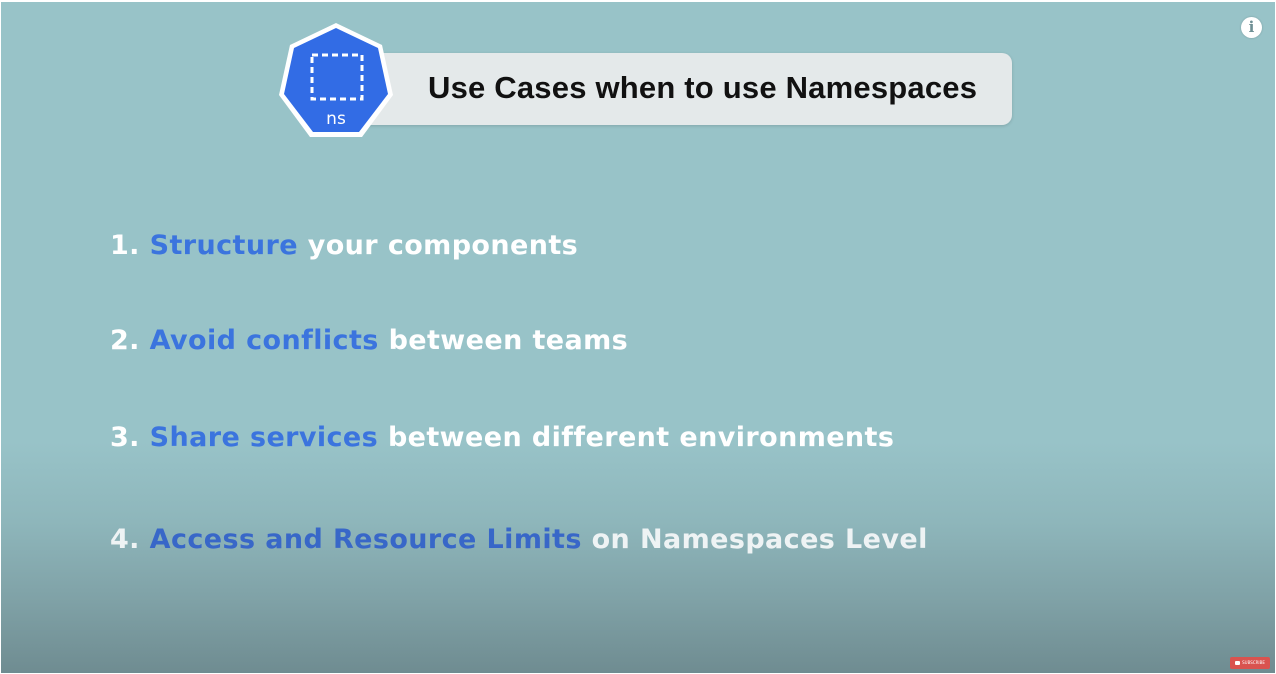  What do you see at coordinates (443, 245) in the screenshot?
I see `use-case-text: your components` at bounding box center [443, 245].